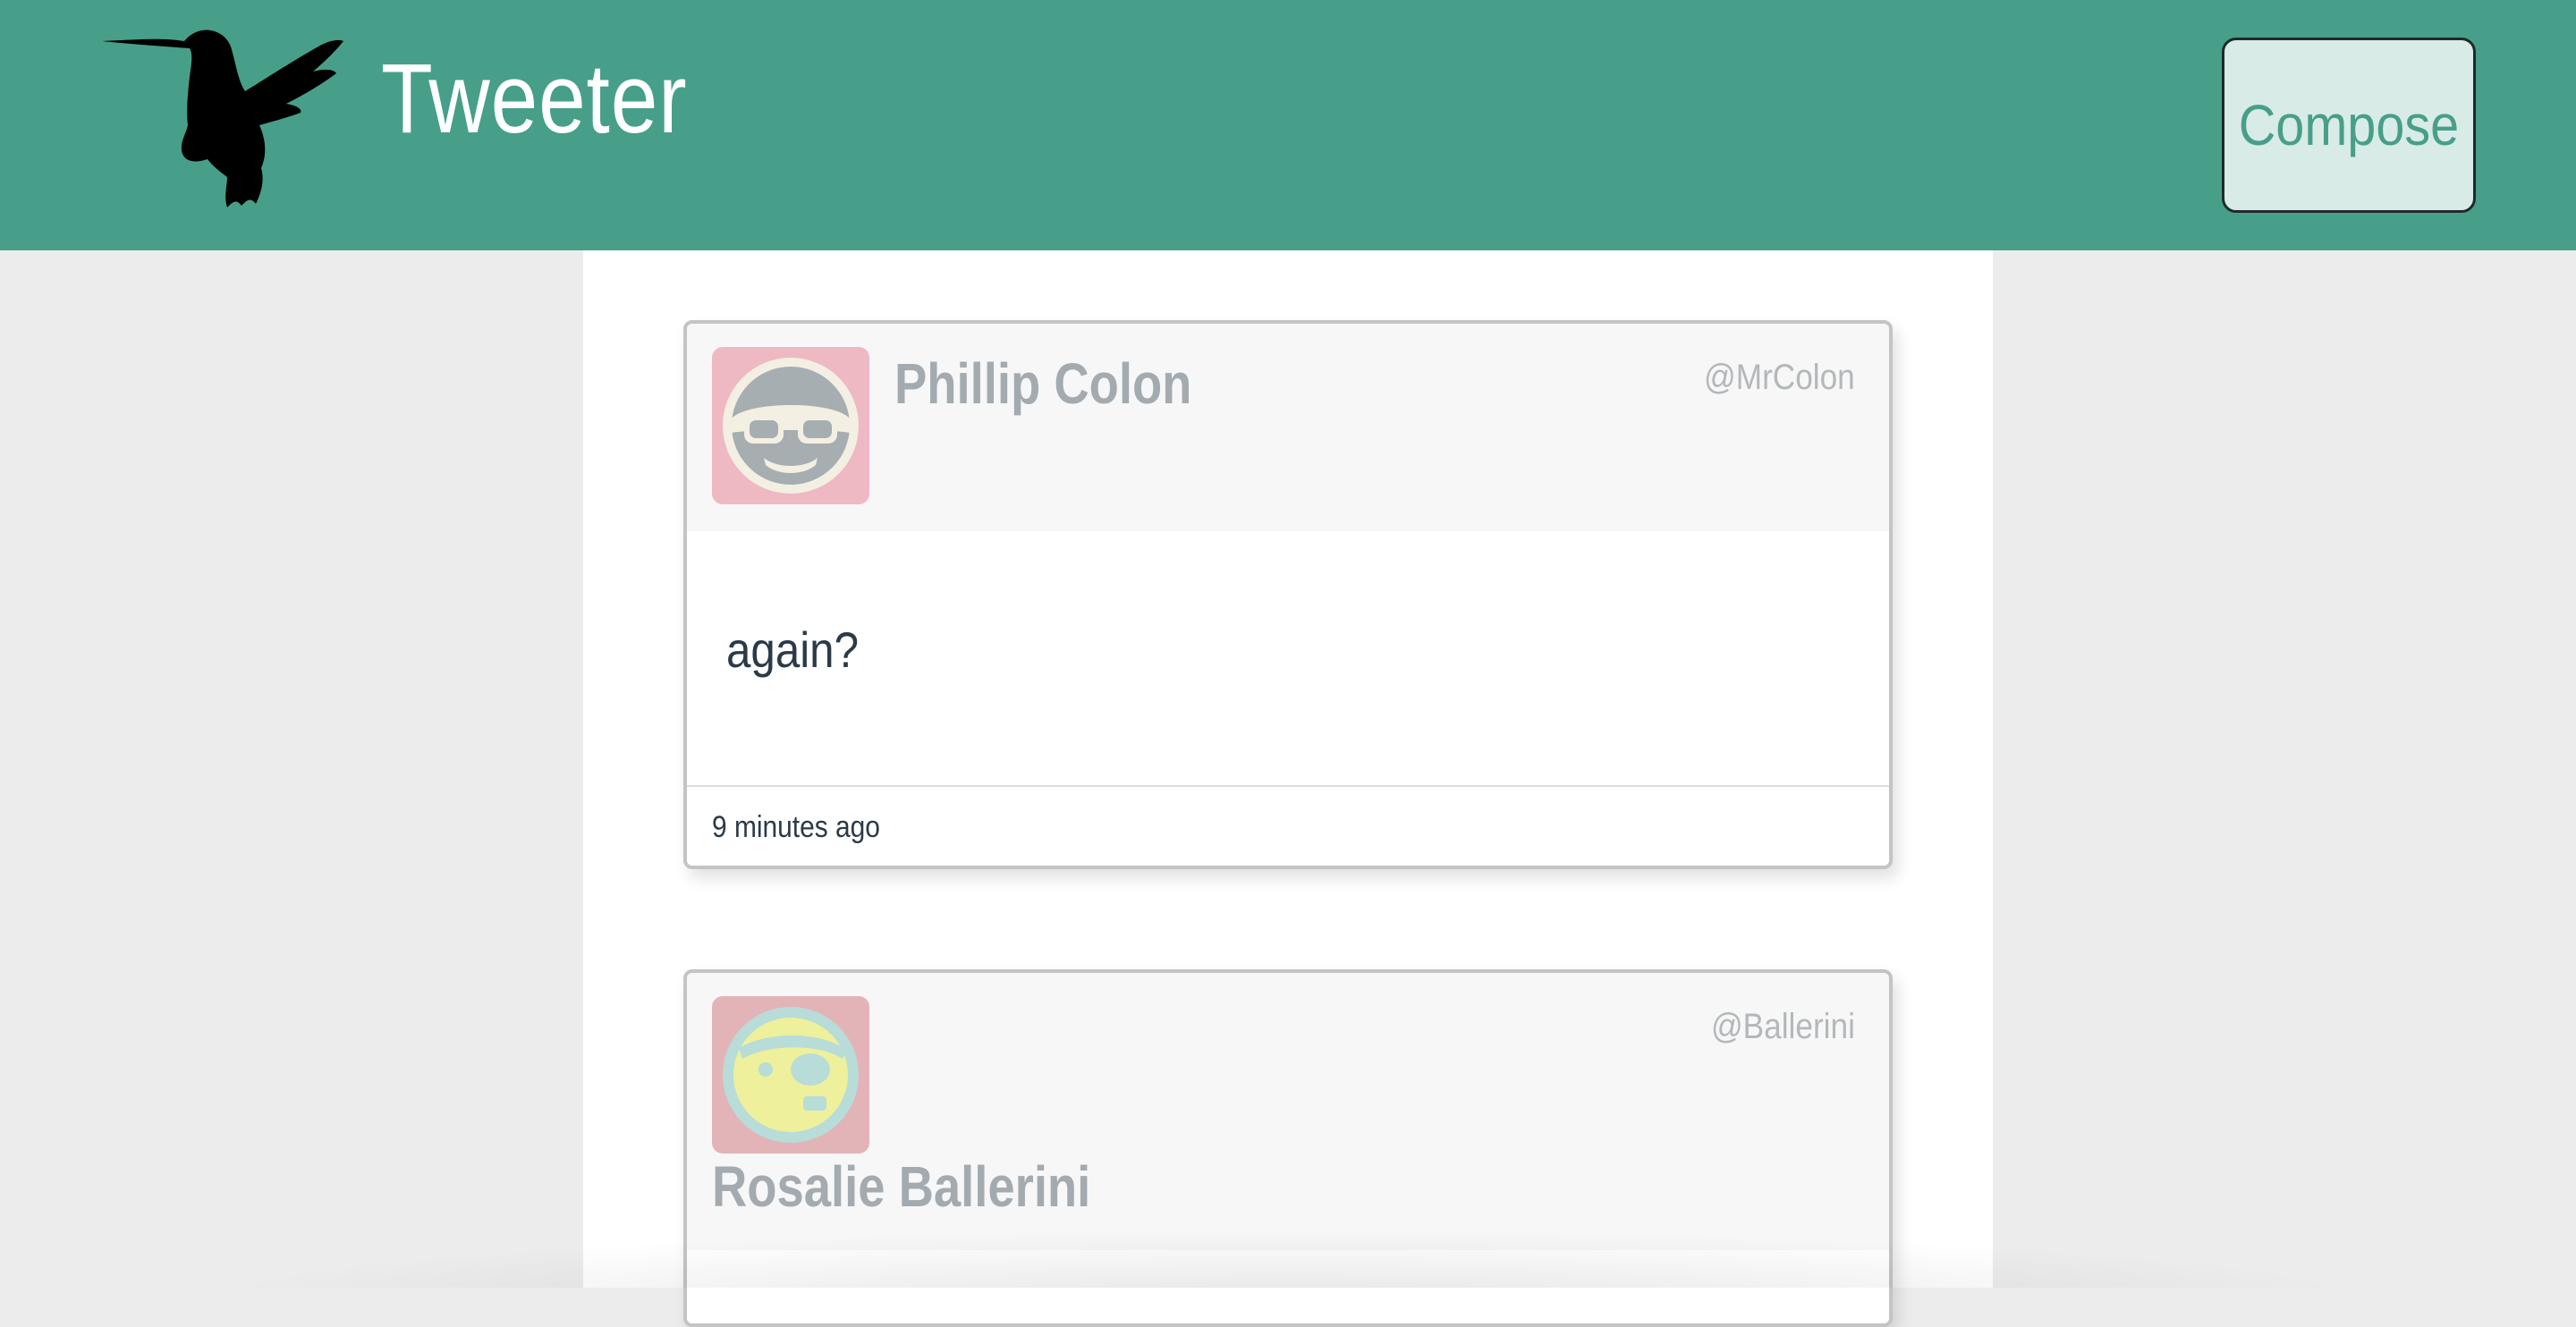 This screenshot has width=2576, height=1327. What do you see at coordinates (1288, 658) in the screenshot?
I see `tweet-body: again?` at bounding box center [1288, 658].